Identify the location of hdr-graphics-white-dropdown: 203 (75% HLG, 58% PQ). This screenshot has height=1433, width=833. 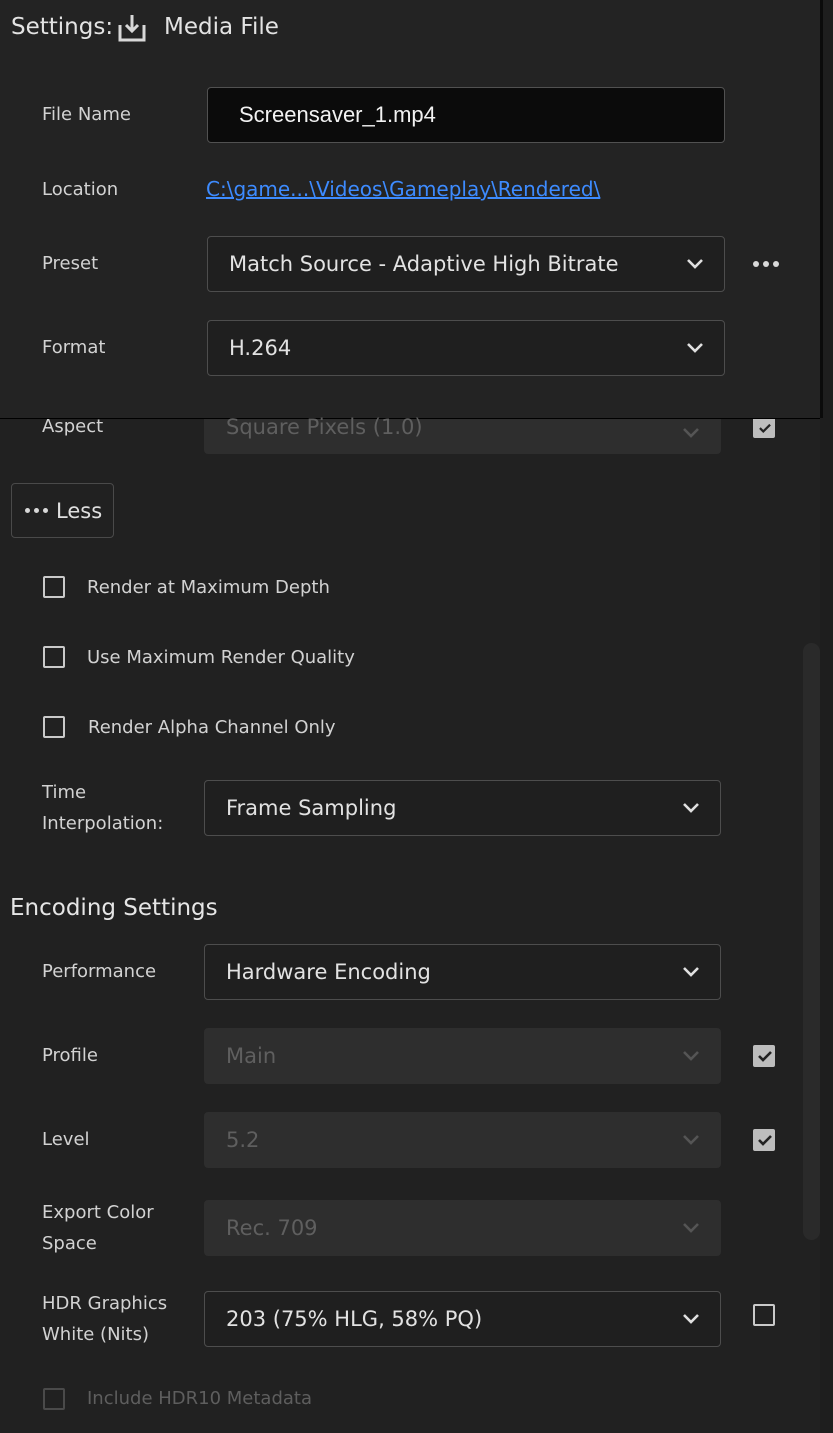
(462, 1319).